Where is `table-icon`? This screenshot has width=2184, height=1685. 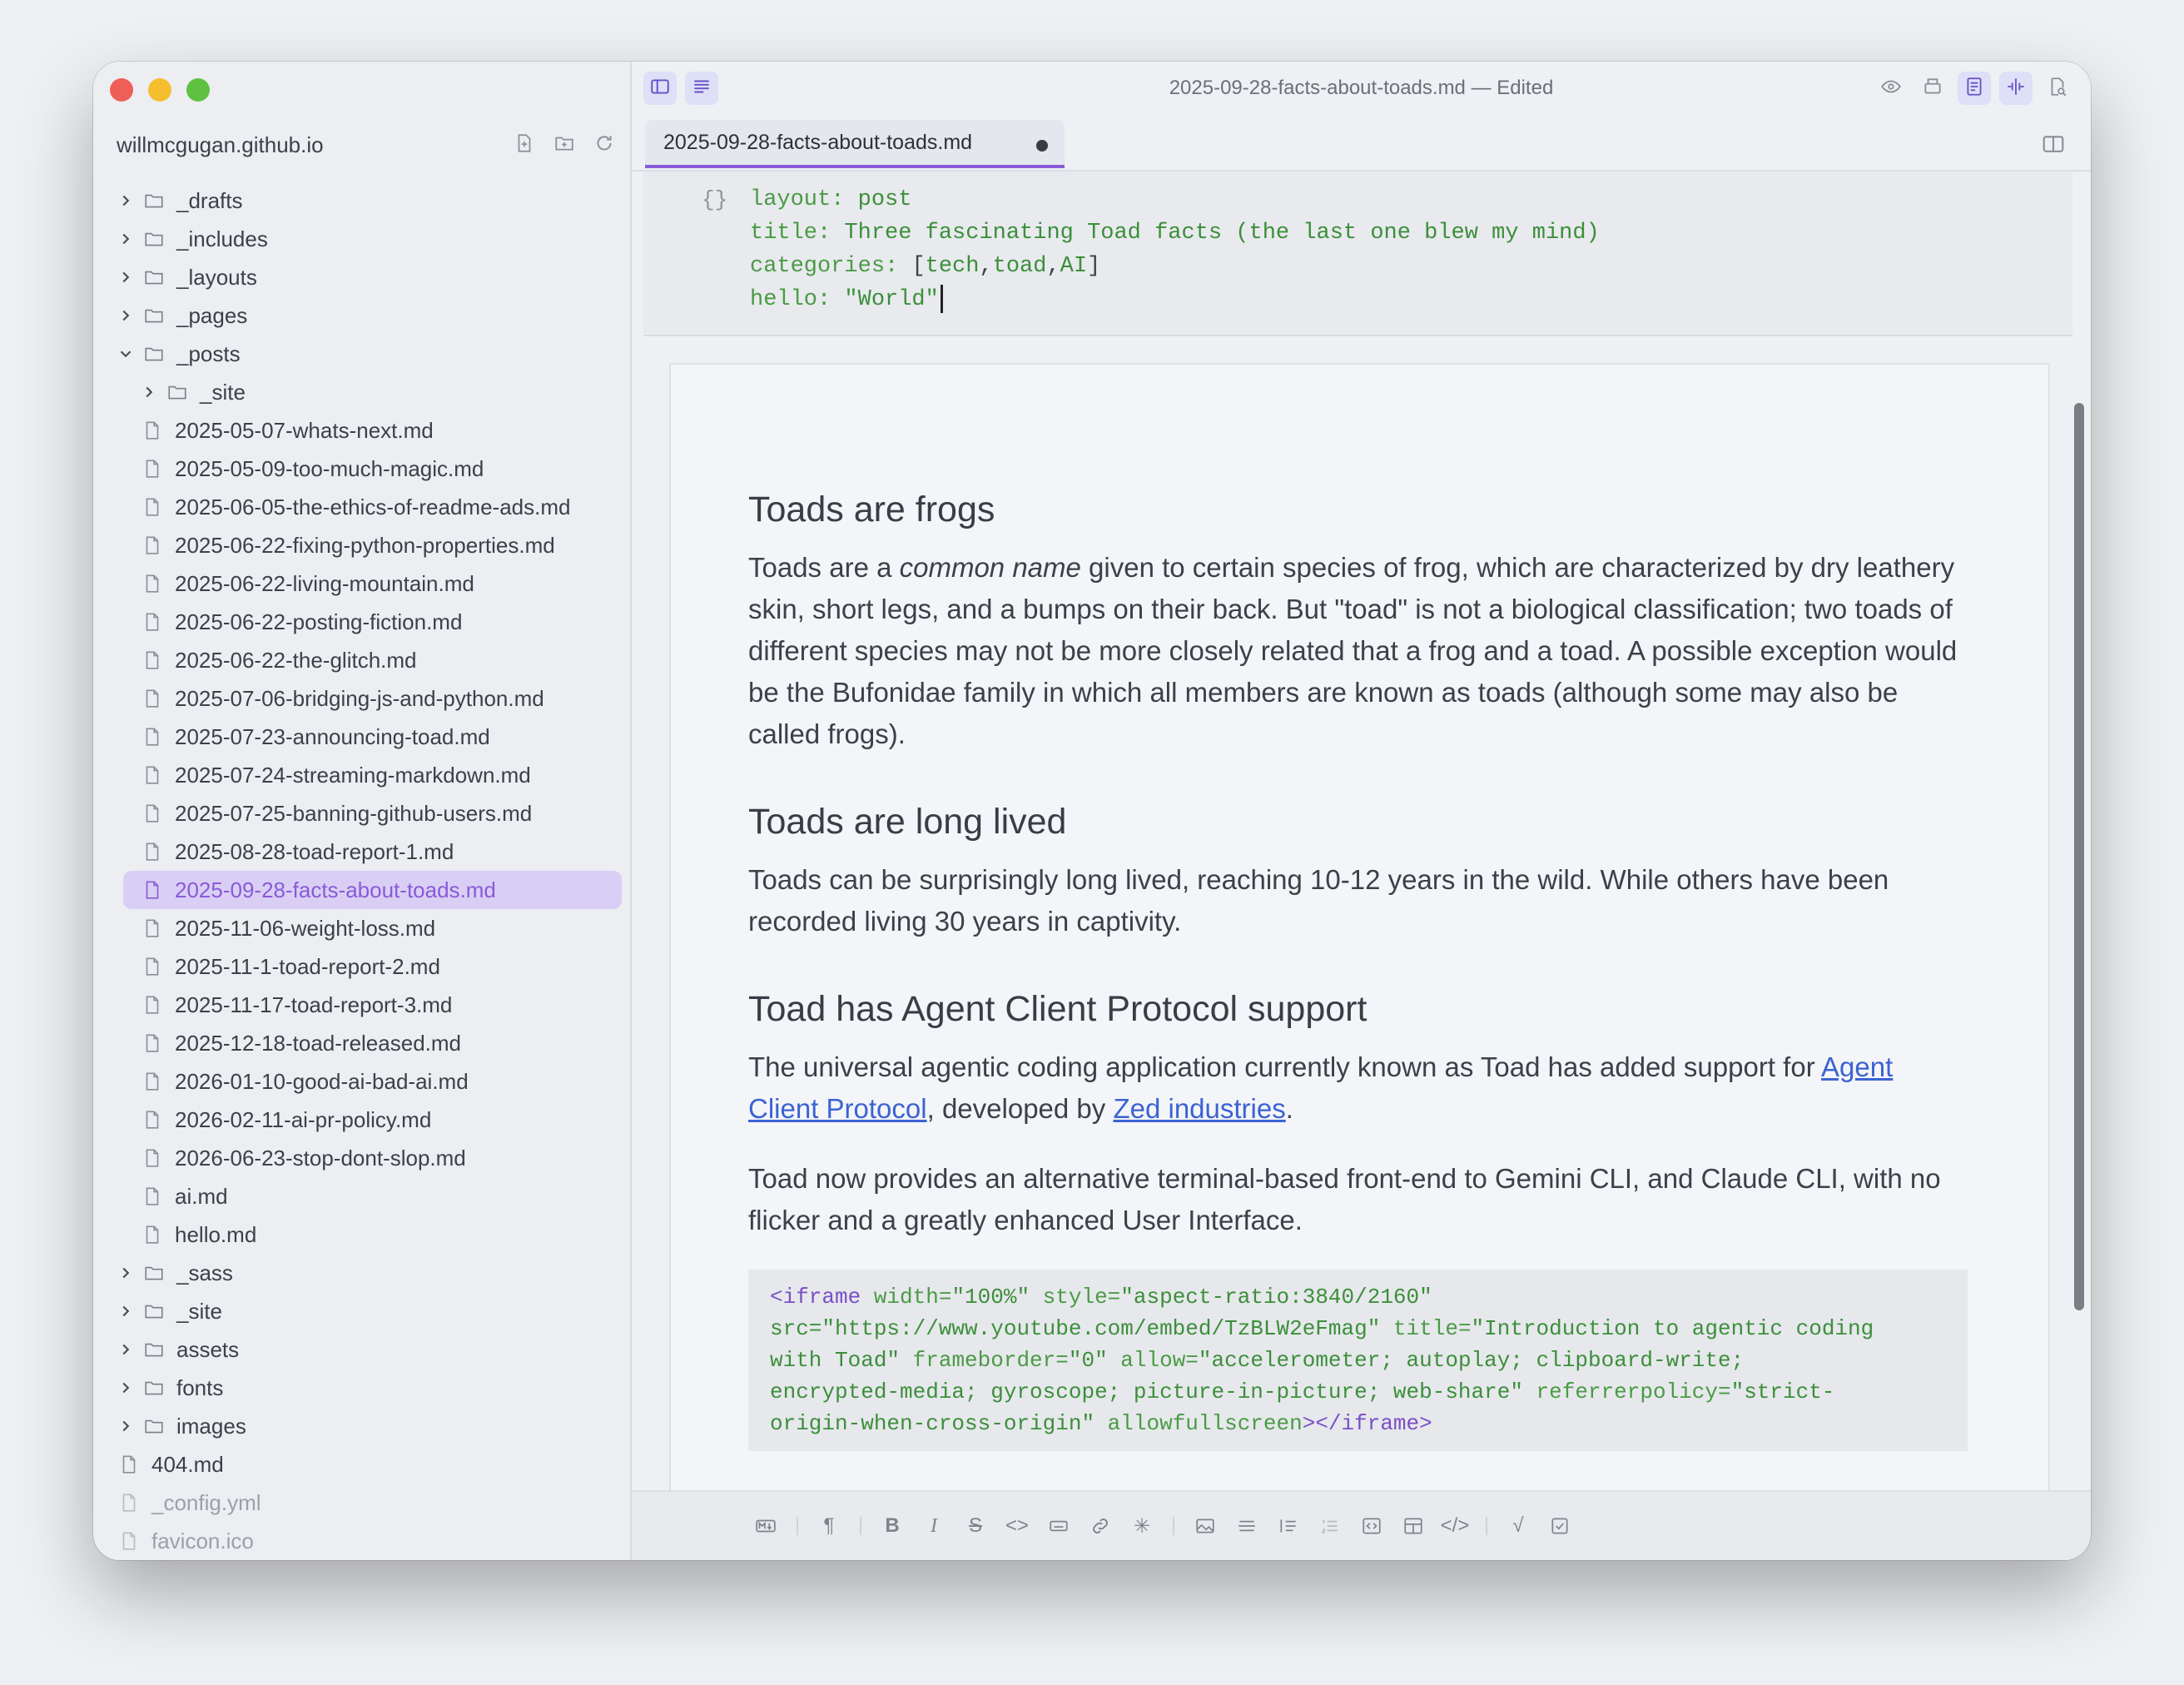 table-icon is located at coordinates (1413, 1526).